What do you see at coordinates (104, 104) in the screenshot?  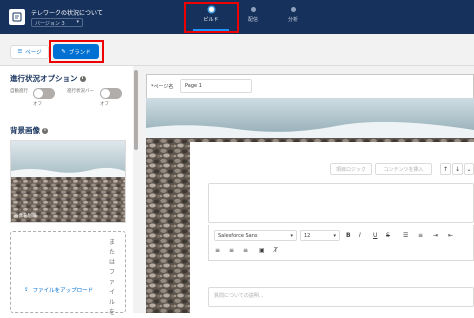 I see `progress-bar-state: オフ` at bounding box center [104, 104].